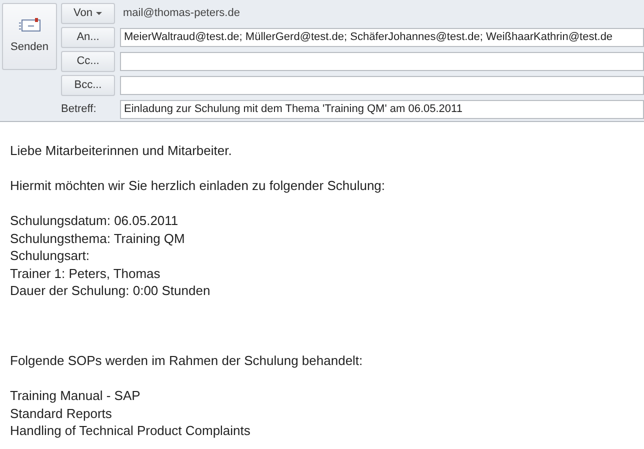 Image resolution: width=644 pixels, height=449 pixels. Describe the element at coordinates (382, 109) in the screenshot. I see `input-field: Einladung zur Schulung mit dem Thema 'Training QM' am 06.05.2011` at that location.